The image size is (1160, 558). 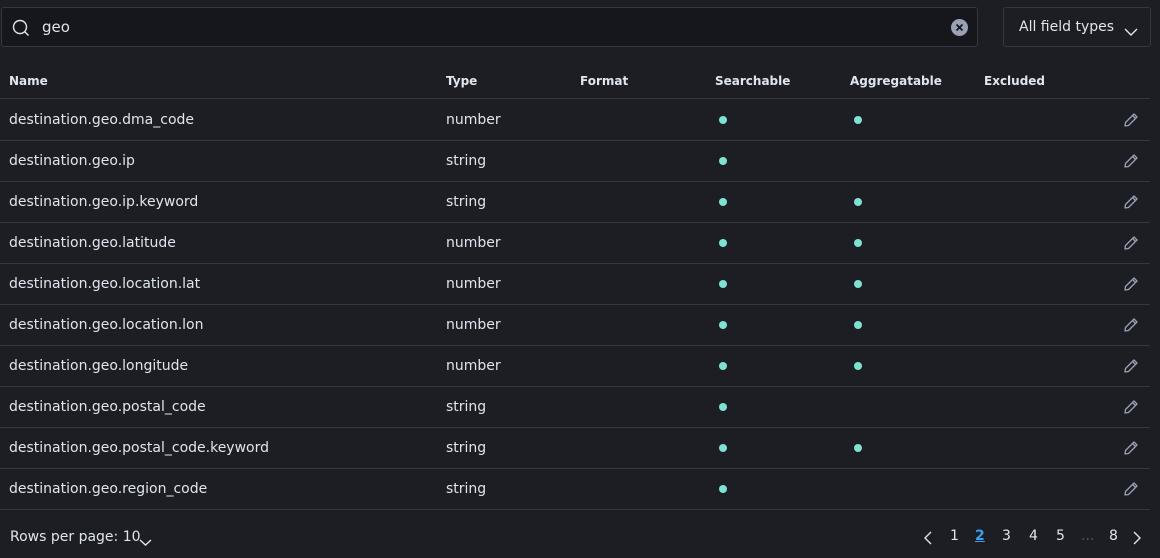 What do you see at coordinates (575, 120) in the screenshot?
I see `table-row: destination.geo.dma_code number` at bounding box center [575, 120].